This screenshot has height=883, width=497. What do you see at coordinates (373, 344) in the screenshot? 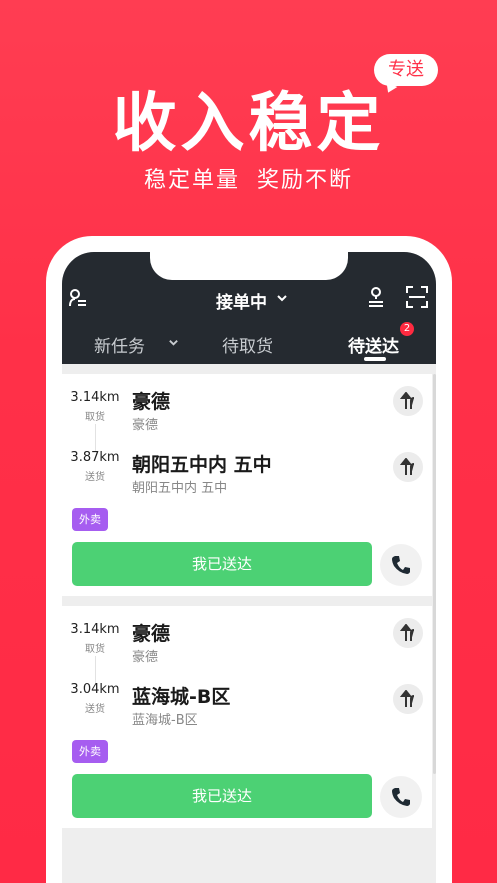
I see `tab-awaiting-delivery: 待送达` at bounding box center [373, 344].